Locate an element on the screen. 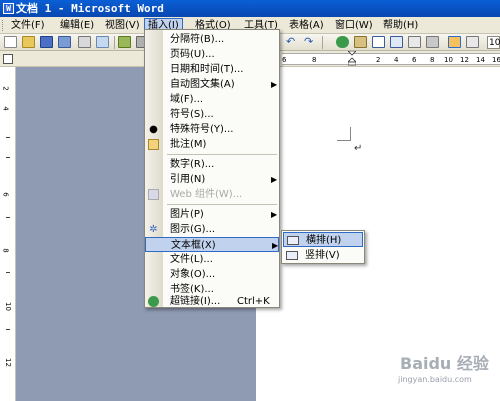 The image size is (500, 401). menu-item-shortcut: Ctrl+K is located at coordinates (253, 301).